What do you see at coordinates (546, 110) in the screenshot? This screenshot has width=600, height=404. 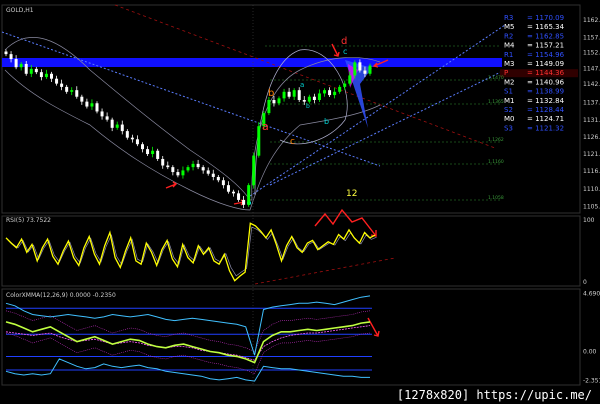 I see `pivot-level-value: = 1128.44` at bounding box center [546, 110].